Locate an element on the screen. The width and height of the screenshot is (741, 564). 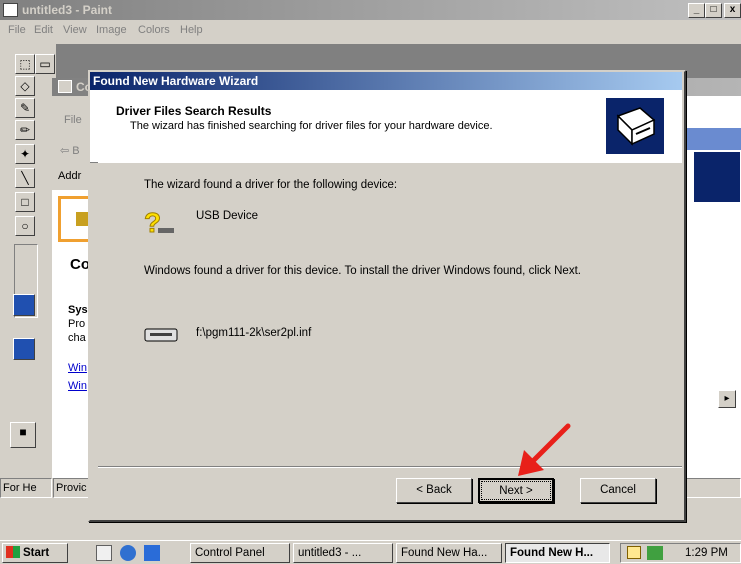
control-panel-status-text: Provic is located at coordinates (73, 488).